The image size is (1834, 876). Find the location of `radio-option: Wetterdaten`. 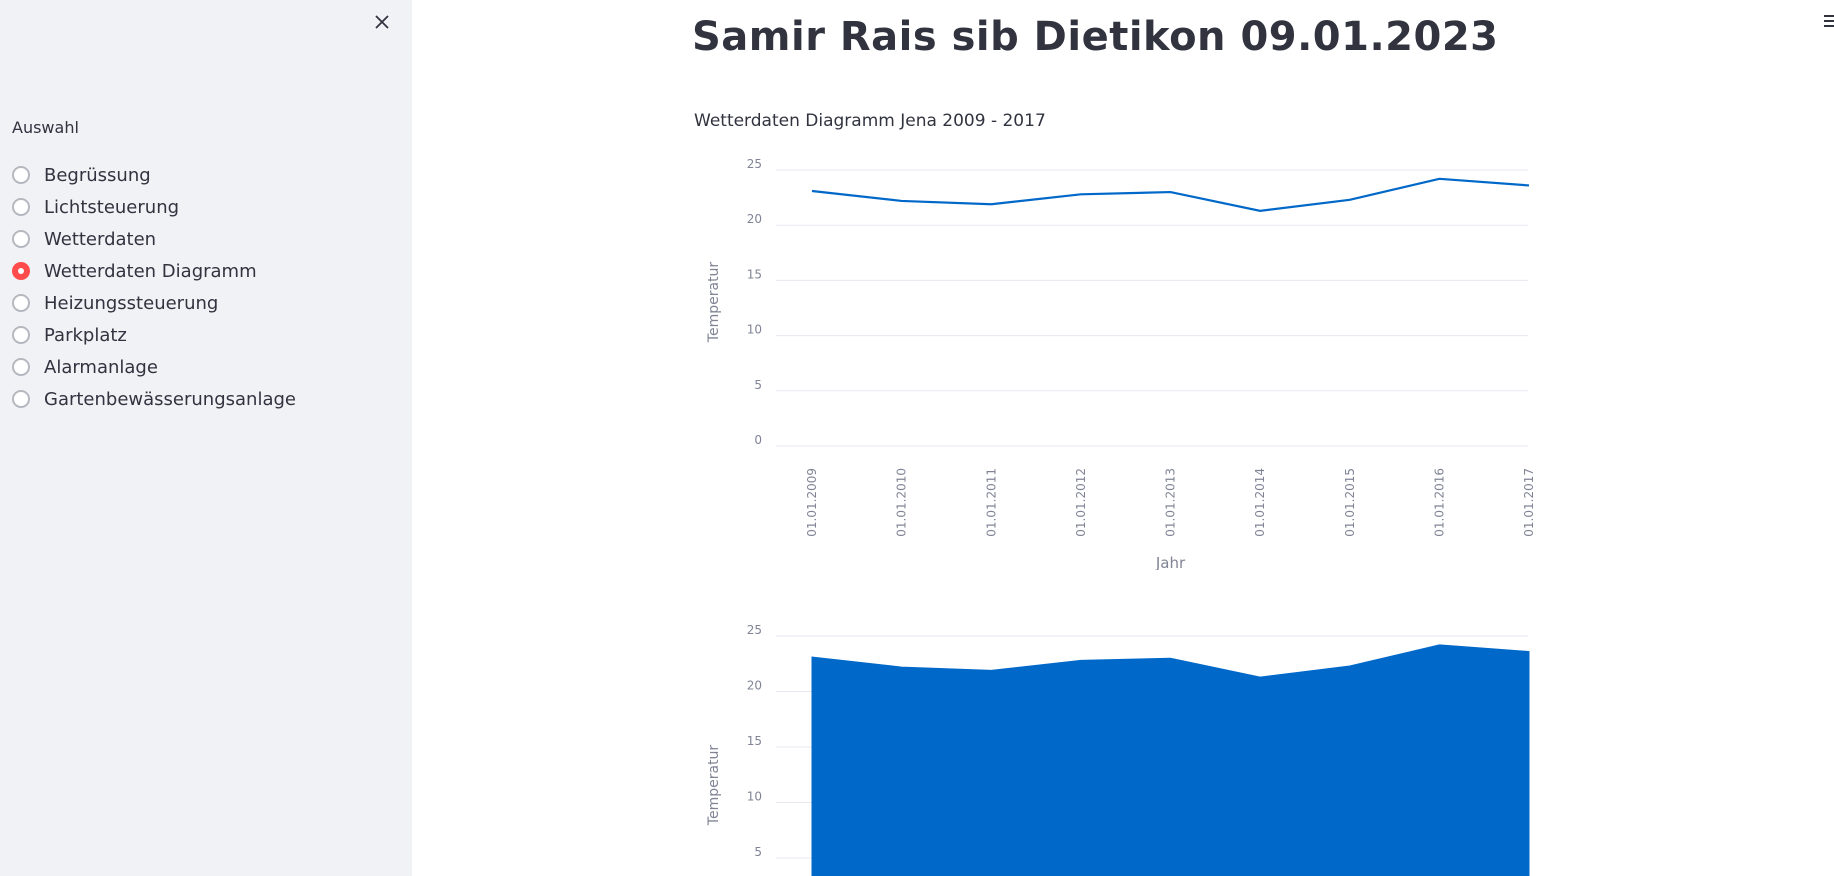

radio-option: Wetterdaten is located at coordinates (154, 239).